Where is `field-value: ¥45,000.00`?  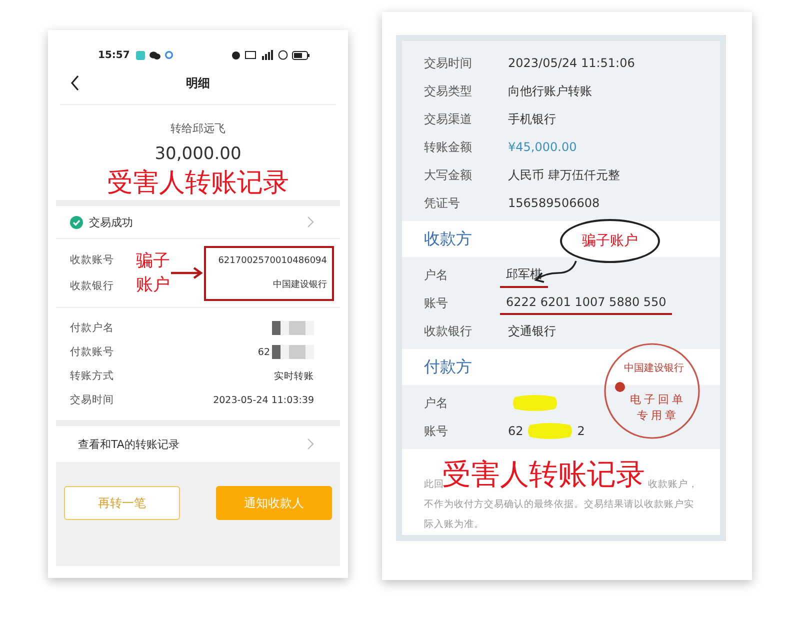 field-value: ¥45,000.00 is located at coordinates (542, 147).